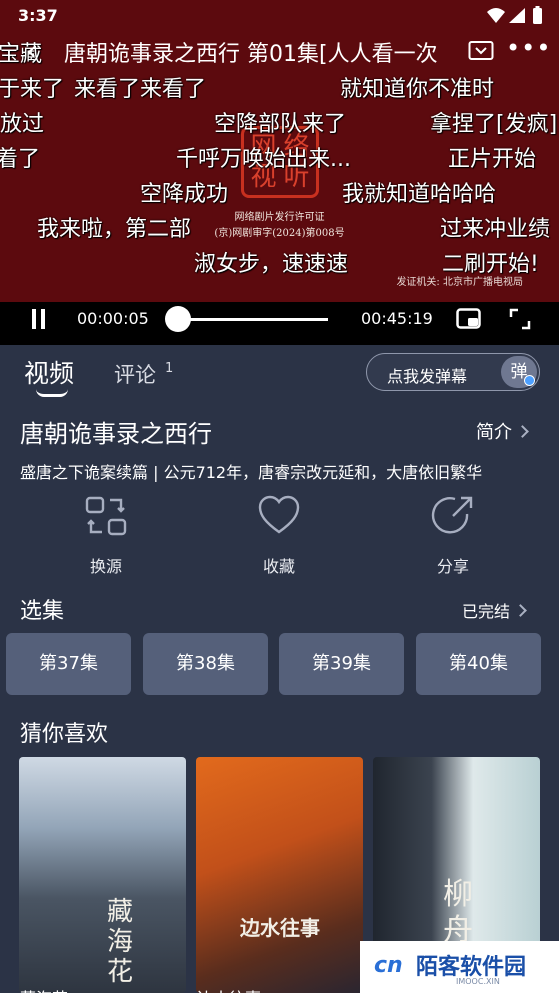  Describe the element at coordinates (427, 376) in the screenshot. I see `danmaku-placeholder: 点我发弹幕` at that location.